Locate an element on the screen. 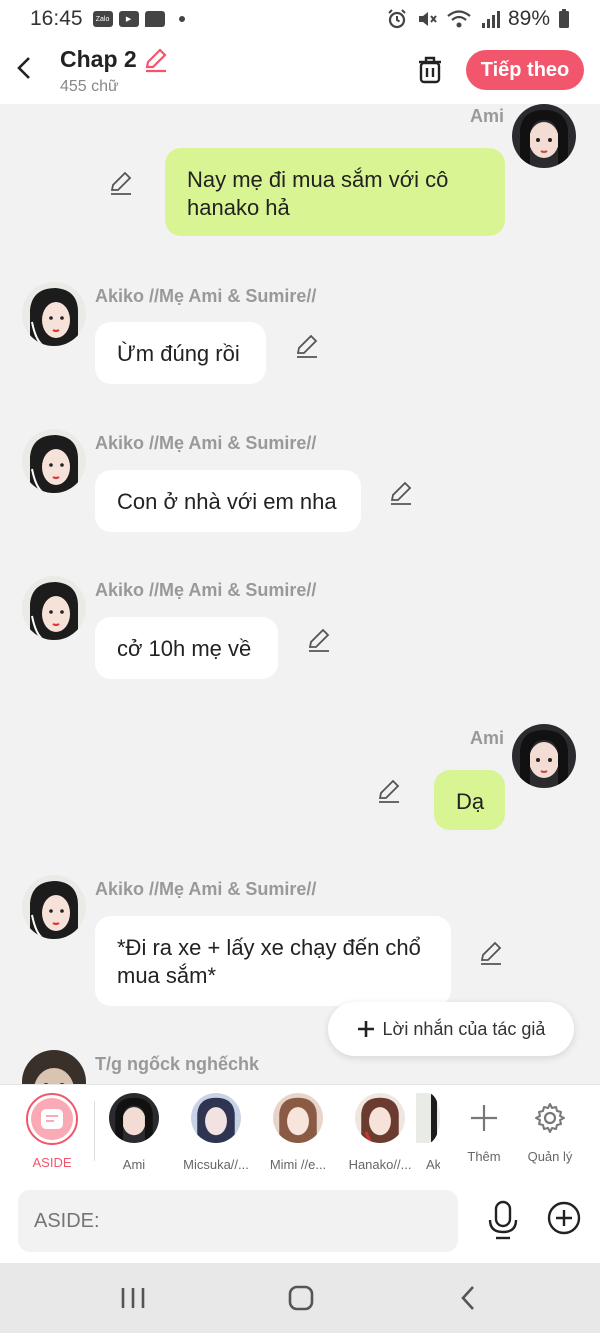 This screenshot has height=1333, width=600. plus-circle-icon is located at coordinates (564, 1218).